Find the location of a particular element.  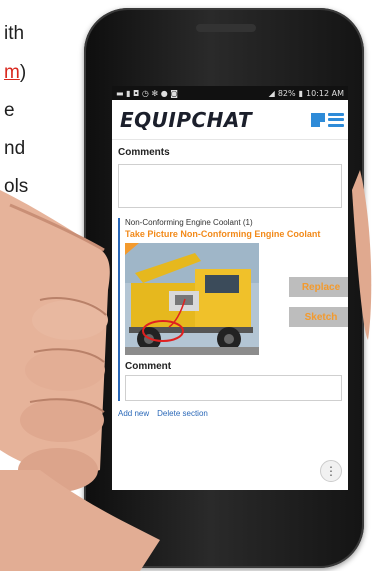

side-text-1: ith is located at coordinates (14, 33).